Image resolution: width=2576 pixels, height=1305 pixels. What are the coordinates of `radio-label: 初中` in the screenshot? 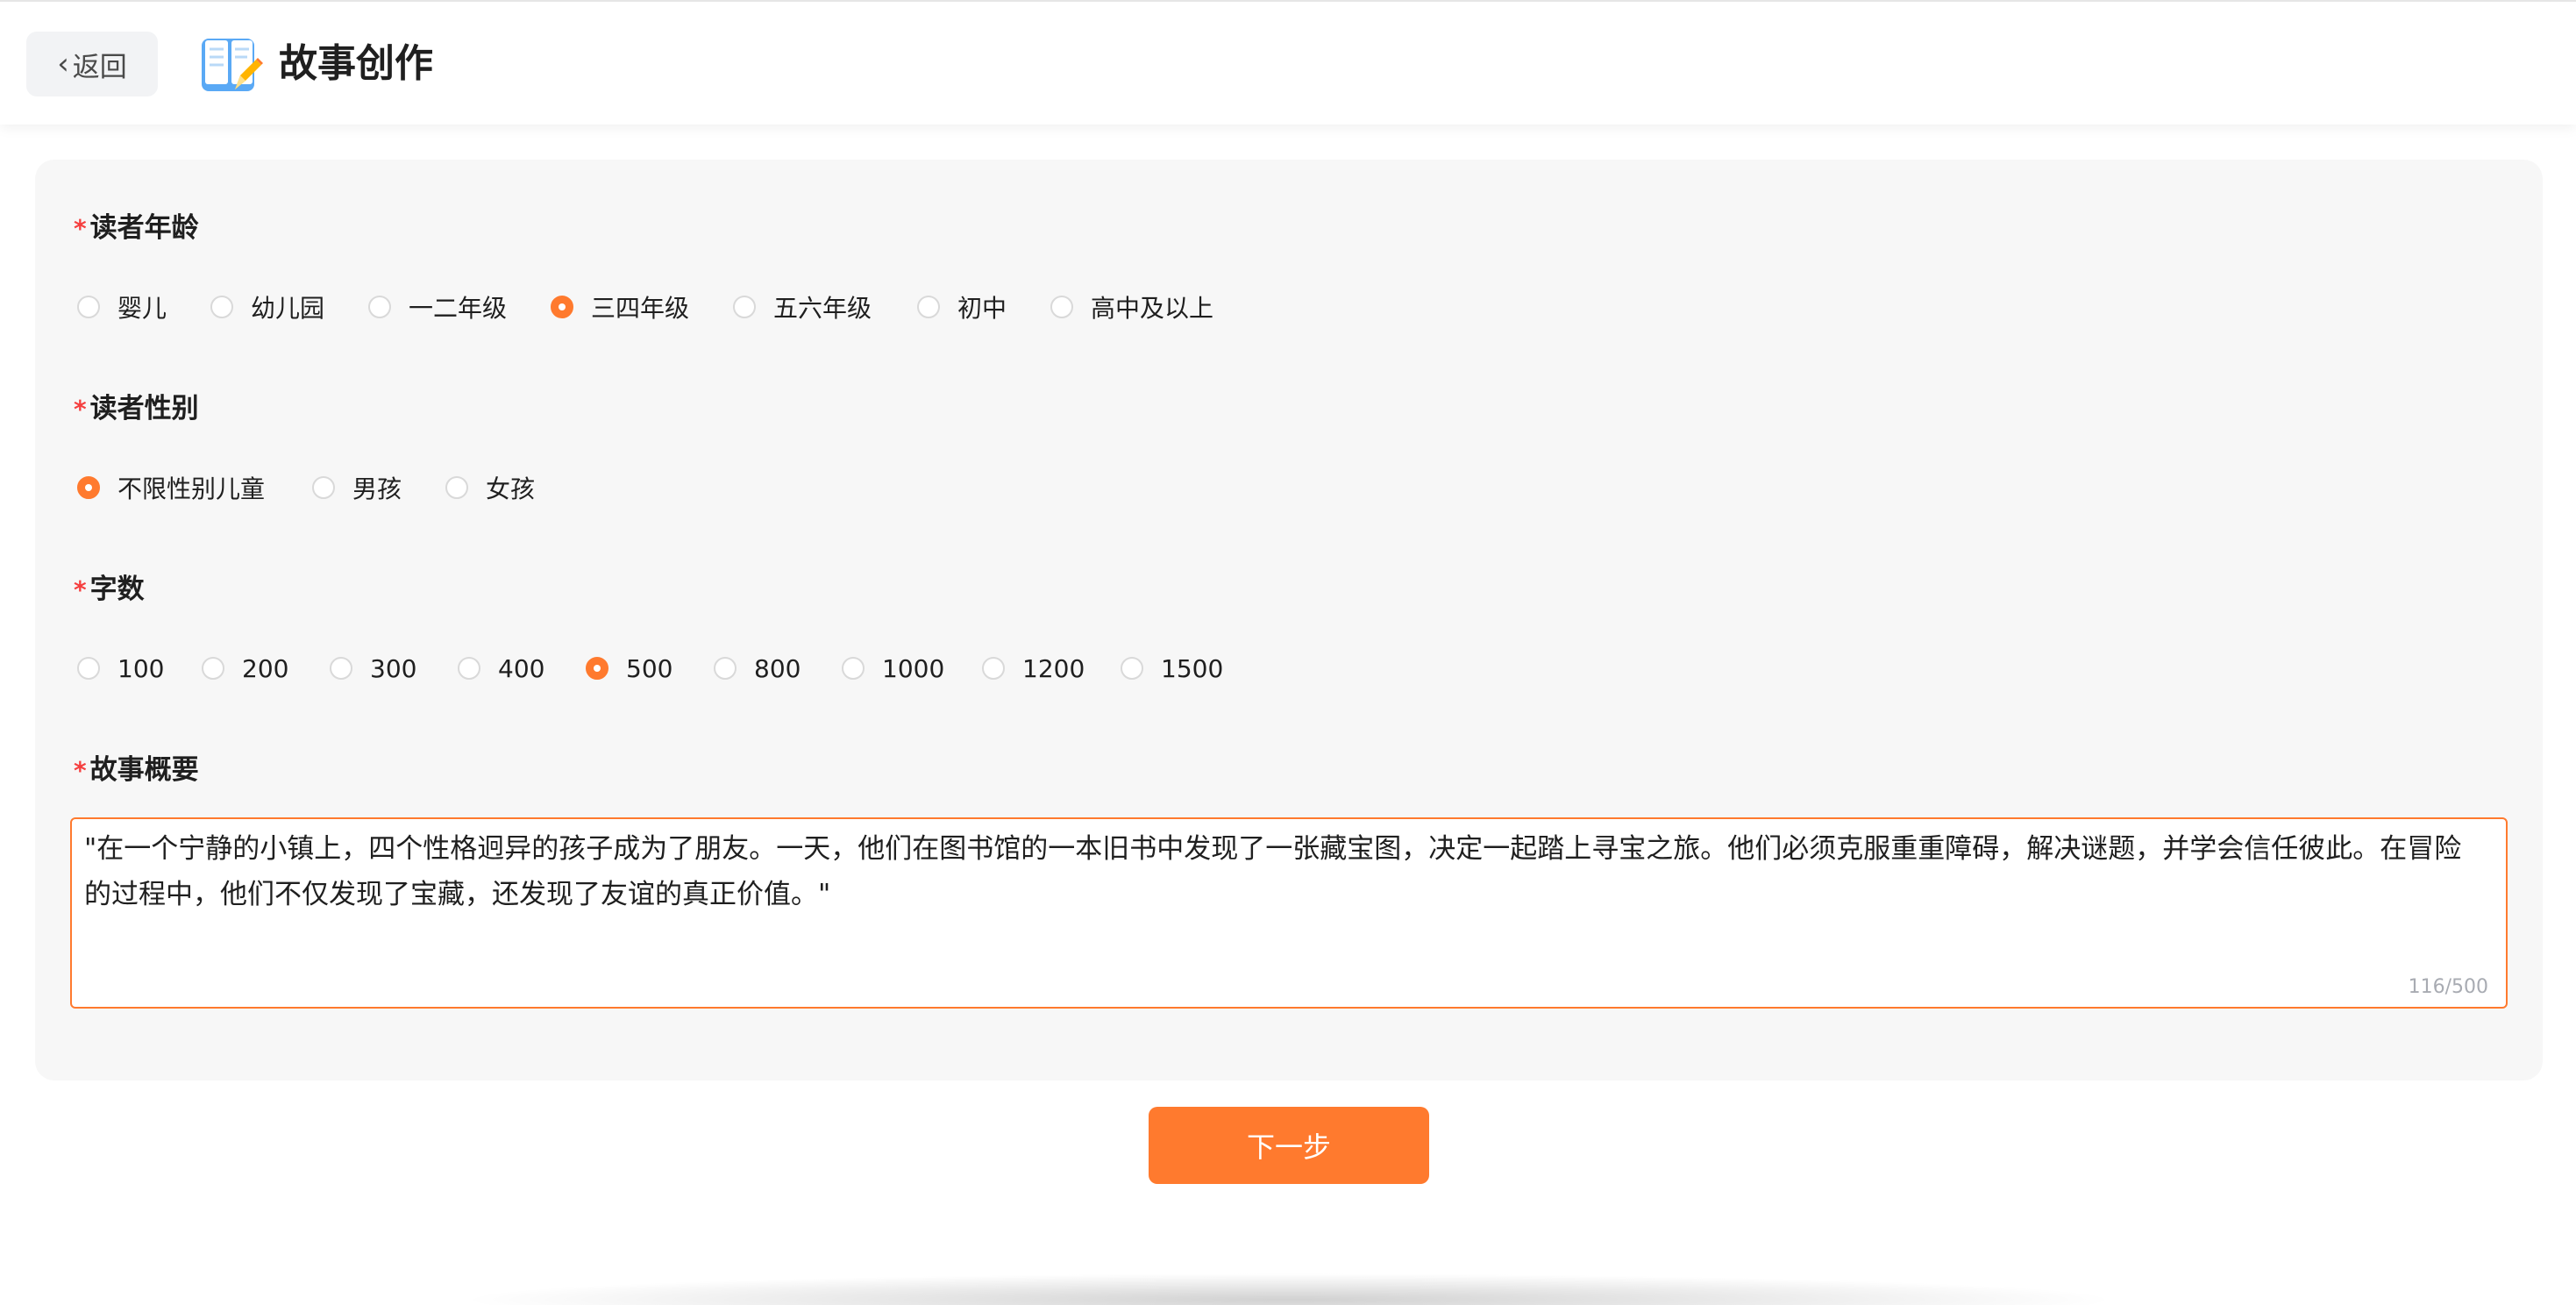 It's located at (982, 309).